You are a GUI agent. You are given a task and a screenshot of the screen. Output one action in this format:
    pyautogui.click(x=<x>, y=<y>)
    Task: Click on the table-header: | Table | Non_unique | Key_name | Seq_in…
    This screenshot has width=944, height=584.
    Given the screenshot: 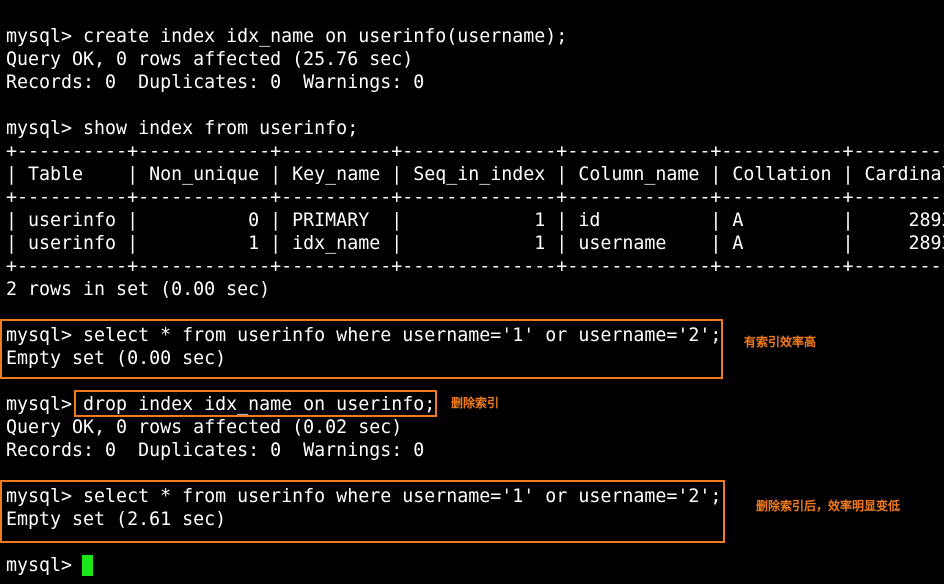 What is the action you would take?
    pyautogui.click(x=475, y=174)
    